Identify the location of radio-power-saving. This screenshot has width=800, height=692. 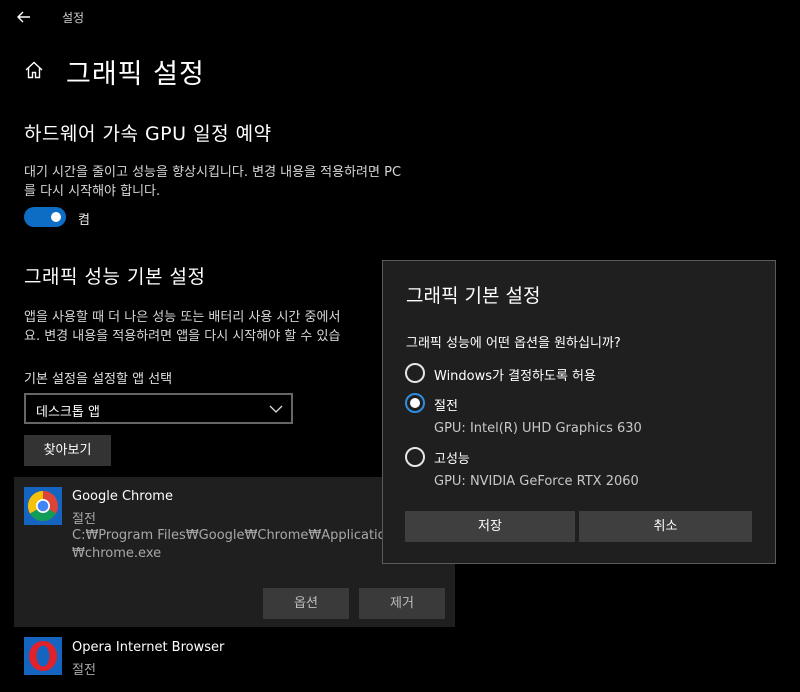
(415, 403).